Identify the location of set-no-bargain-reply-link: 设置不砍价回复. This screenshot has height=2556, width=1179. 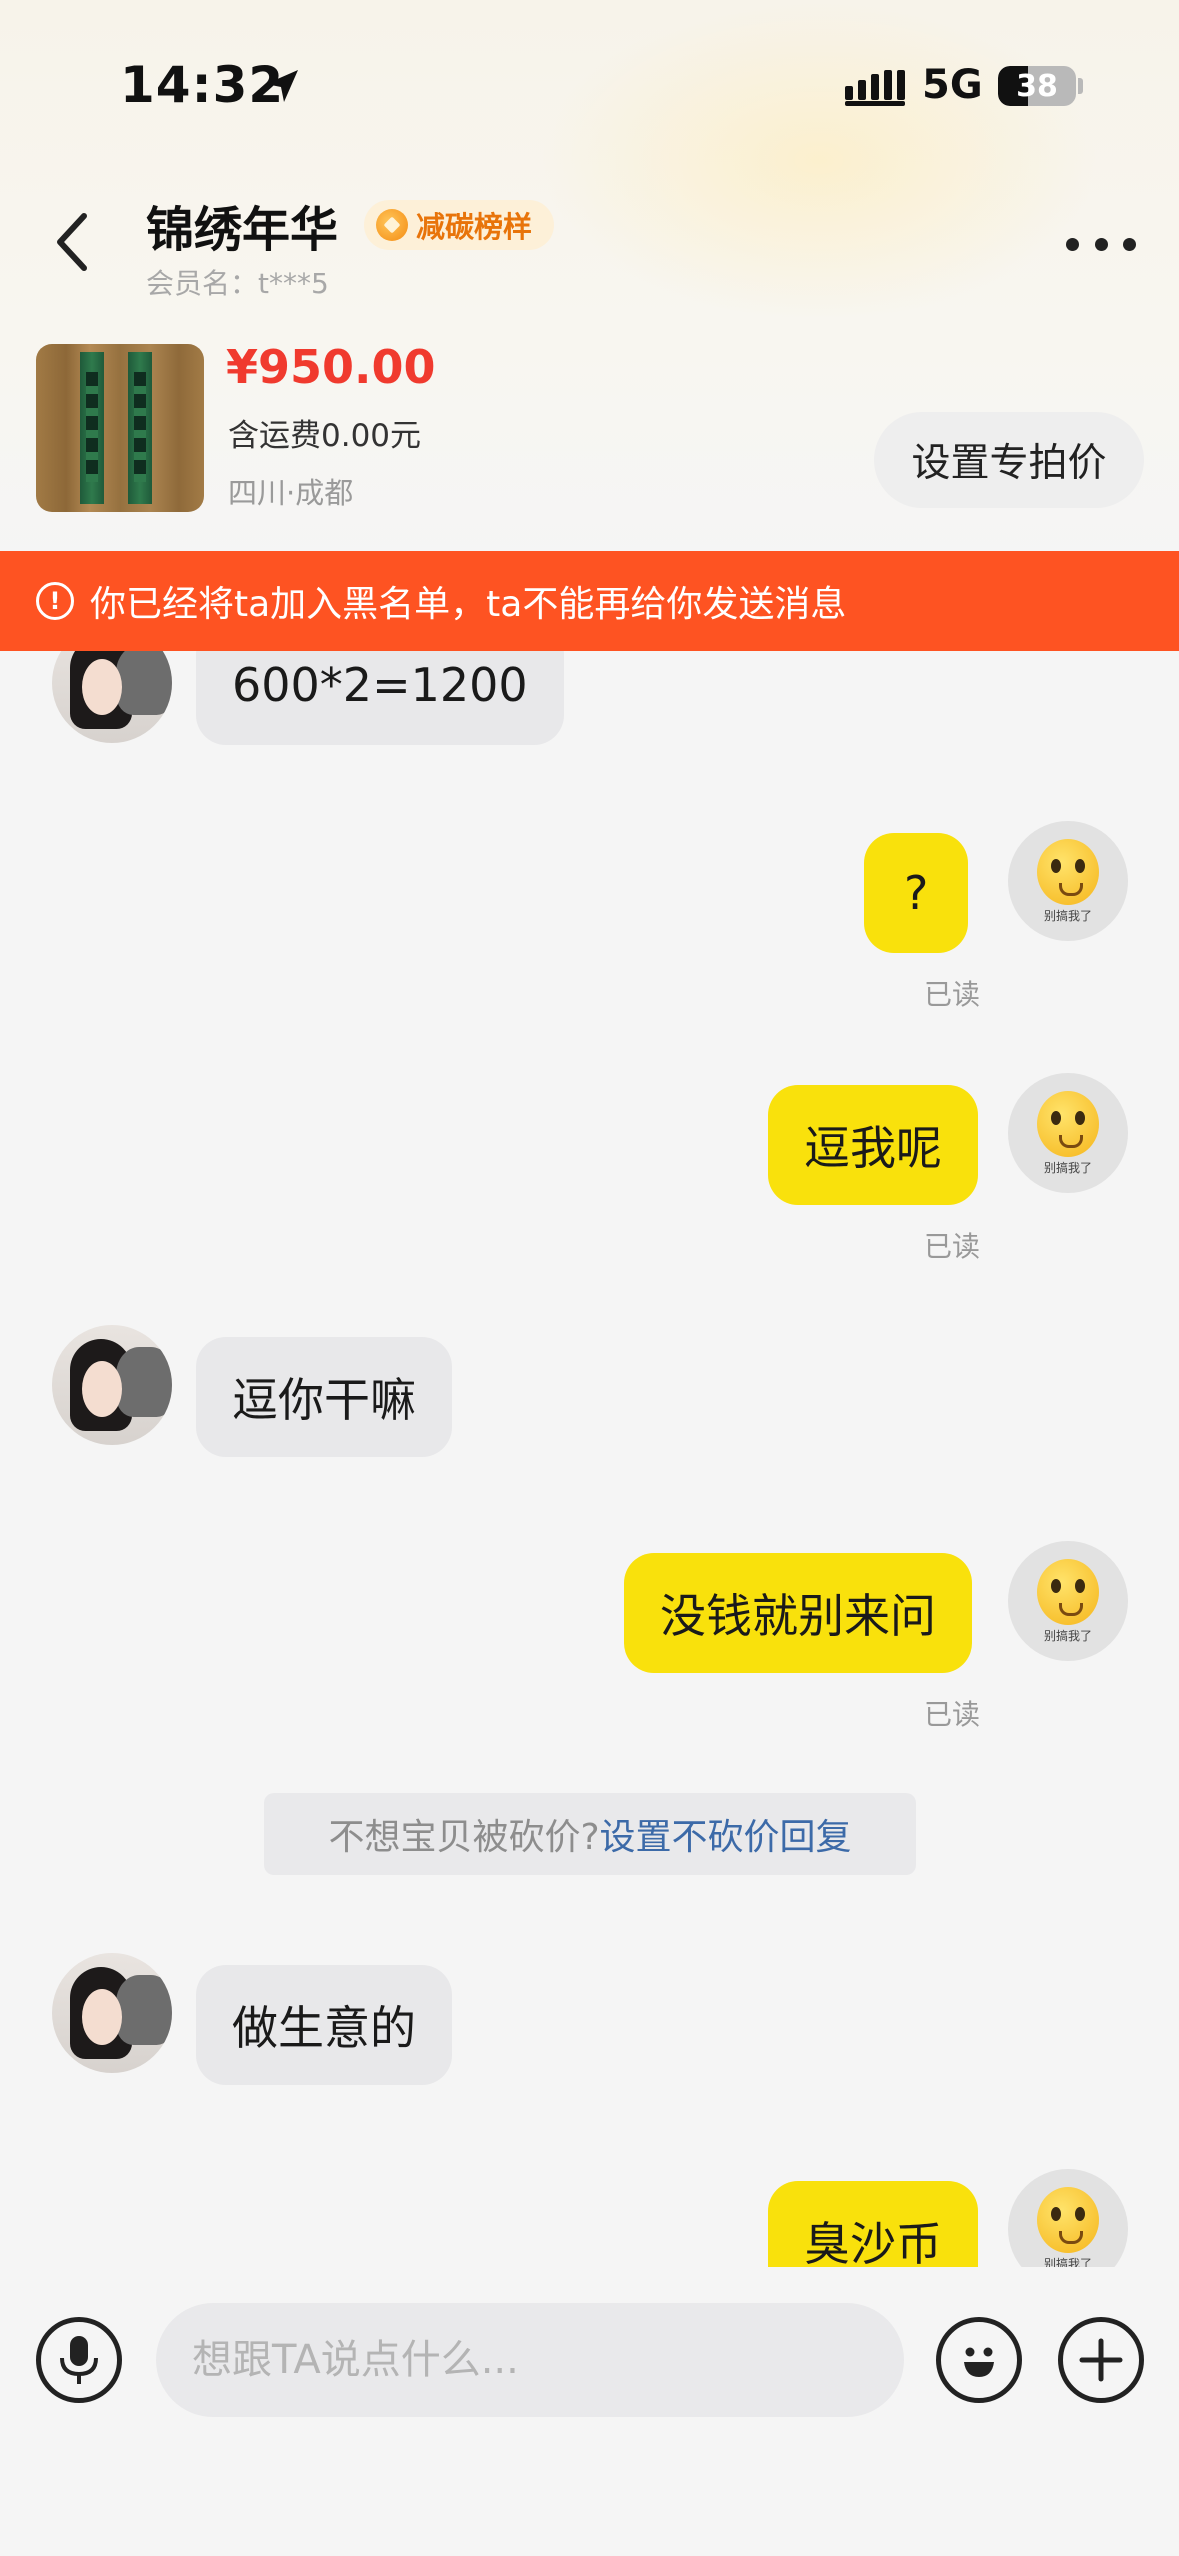
(726, 1834).